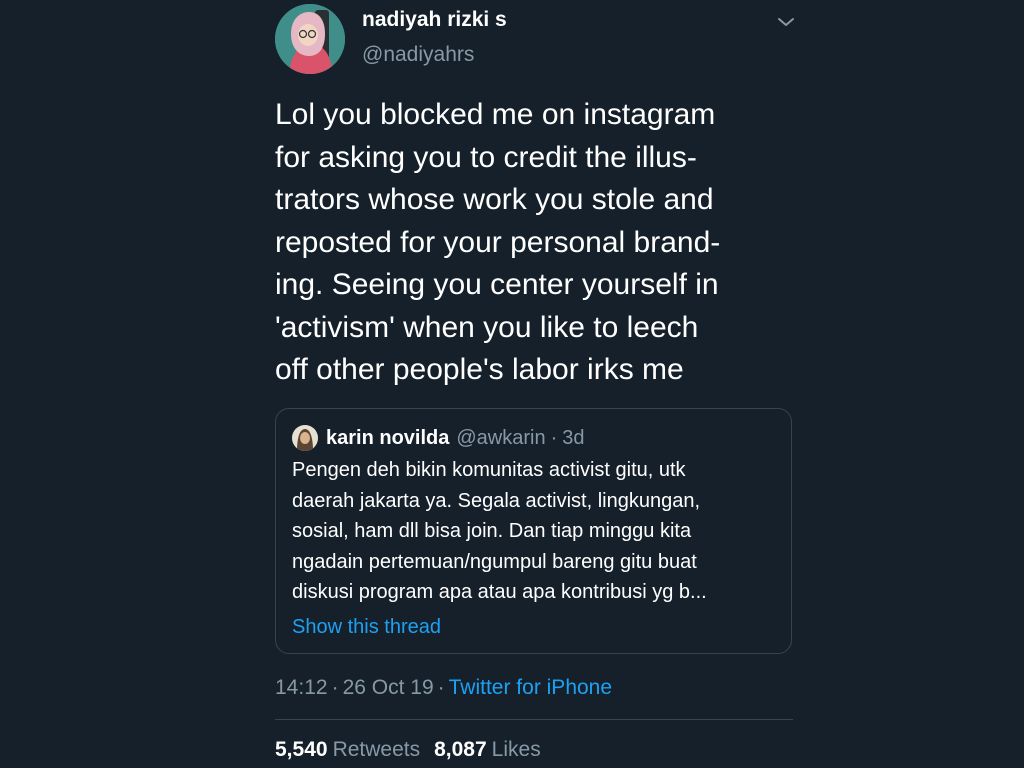 Image resolution: width=1024 pixels, height=768 pixels. I want to click on tweet-date: 26 Oct 19, so click(388, 687).